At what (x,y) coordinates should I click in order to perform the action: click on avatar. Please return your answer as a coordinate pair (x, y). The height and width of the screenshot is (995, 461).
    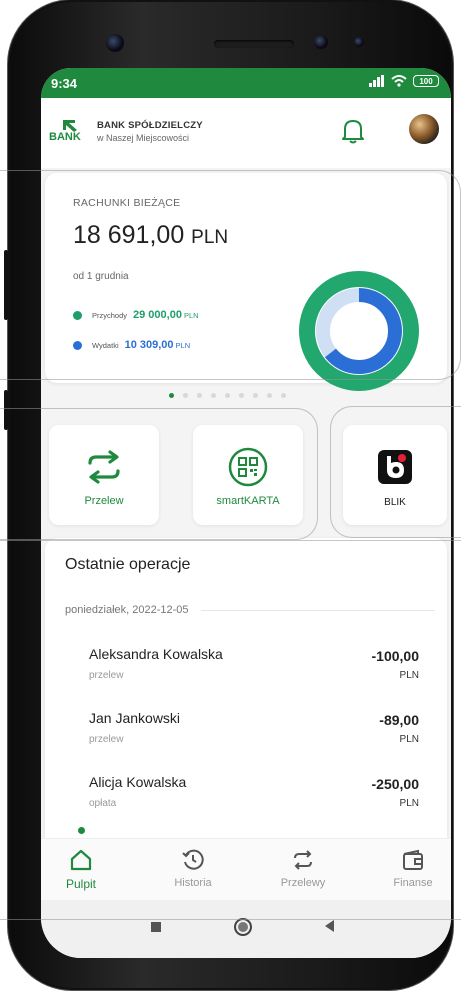
    Looking at the image, I should click on (424, 129).